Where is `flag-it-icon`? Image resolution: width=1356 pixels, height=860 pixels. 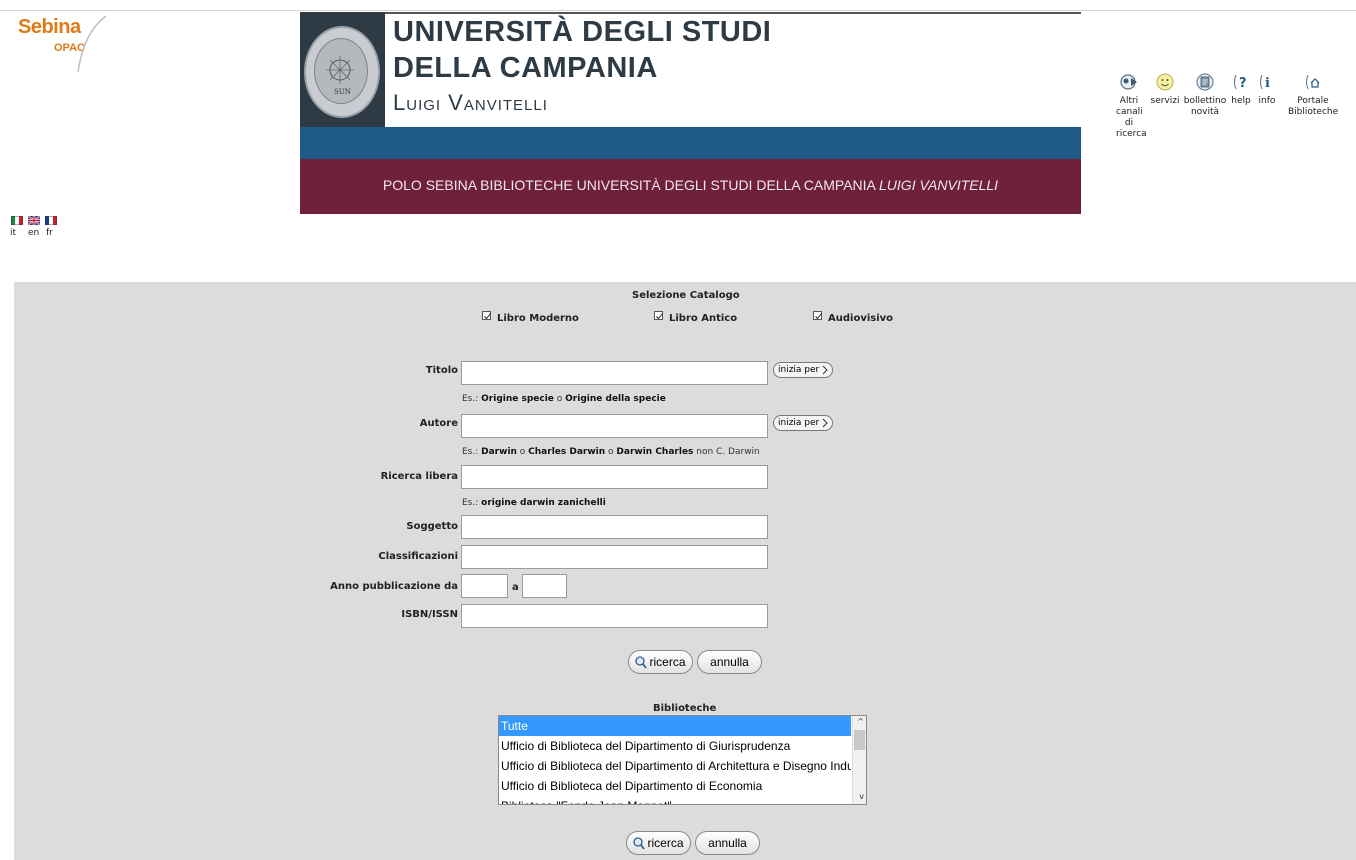
flag-it-icon is located at coordinates (17, 220).